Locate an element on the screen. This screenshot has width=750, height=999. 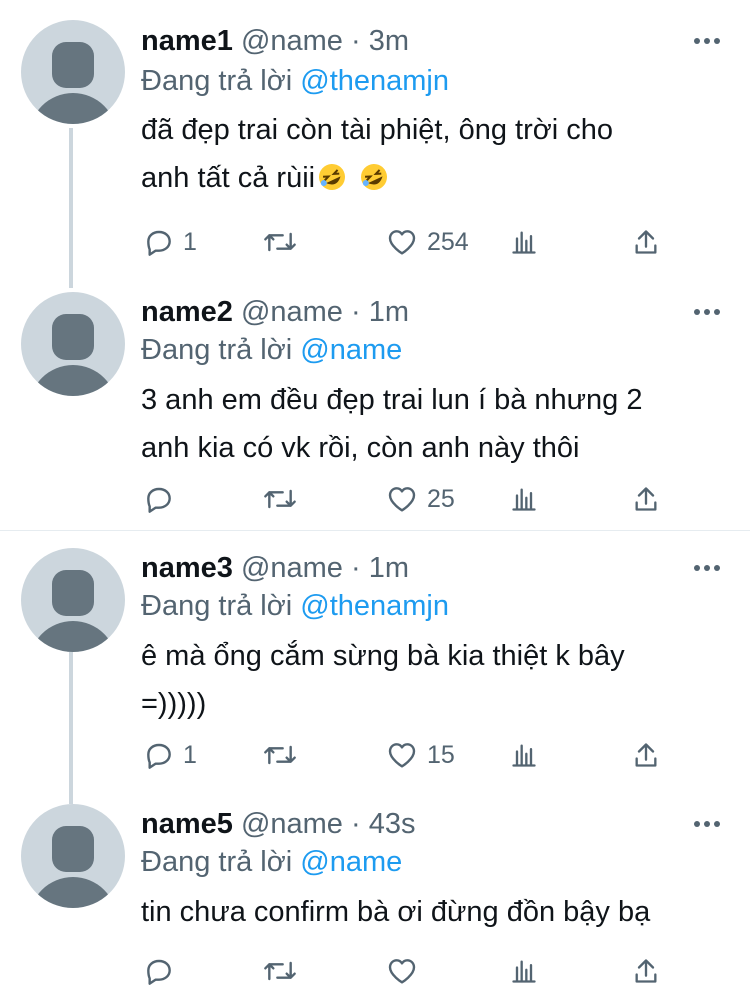
tweet-text-line: anh kia có vk rồi, còn anh này thôi is located at coordinates (360, 448).